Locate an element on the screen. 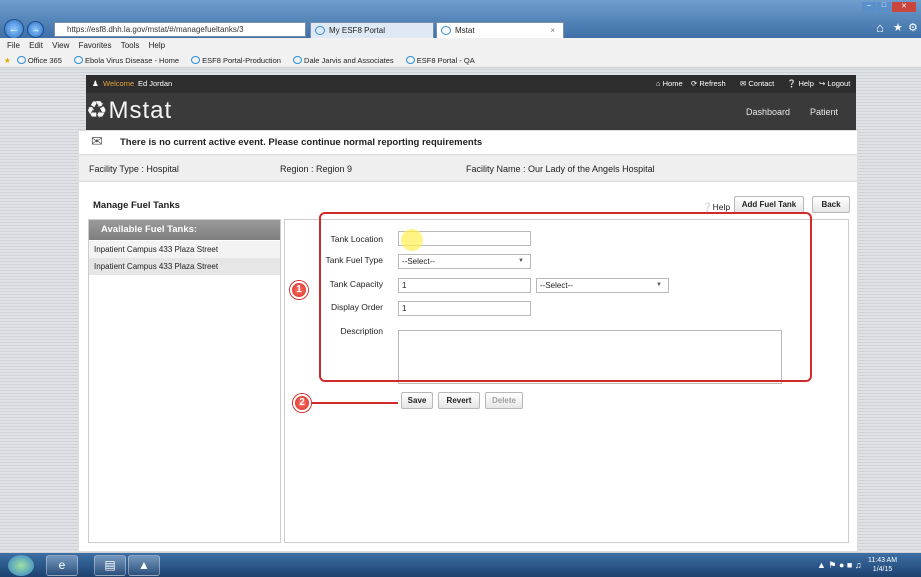 This screenshot has height=577, width=921. favorite-link: Dale Jarvis and Associates is located at coordinates (341, 60).